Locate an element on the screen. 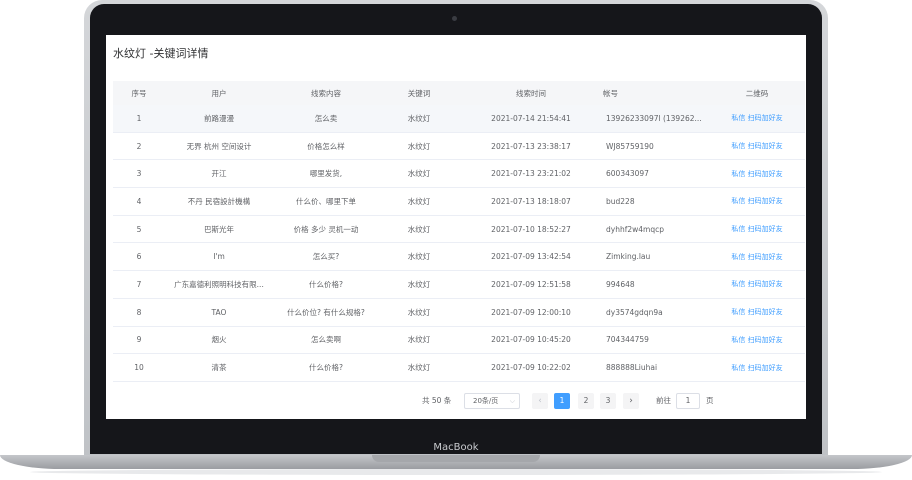 The width and height of the screenshot is (912, 480). goto-label: 前往 is located at coordinates (663, 400).